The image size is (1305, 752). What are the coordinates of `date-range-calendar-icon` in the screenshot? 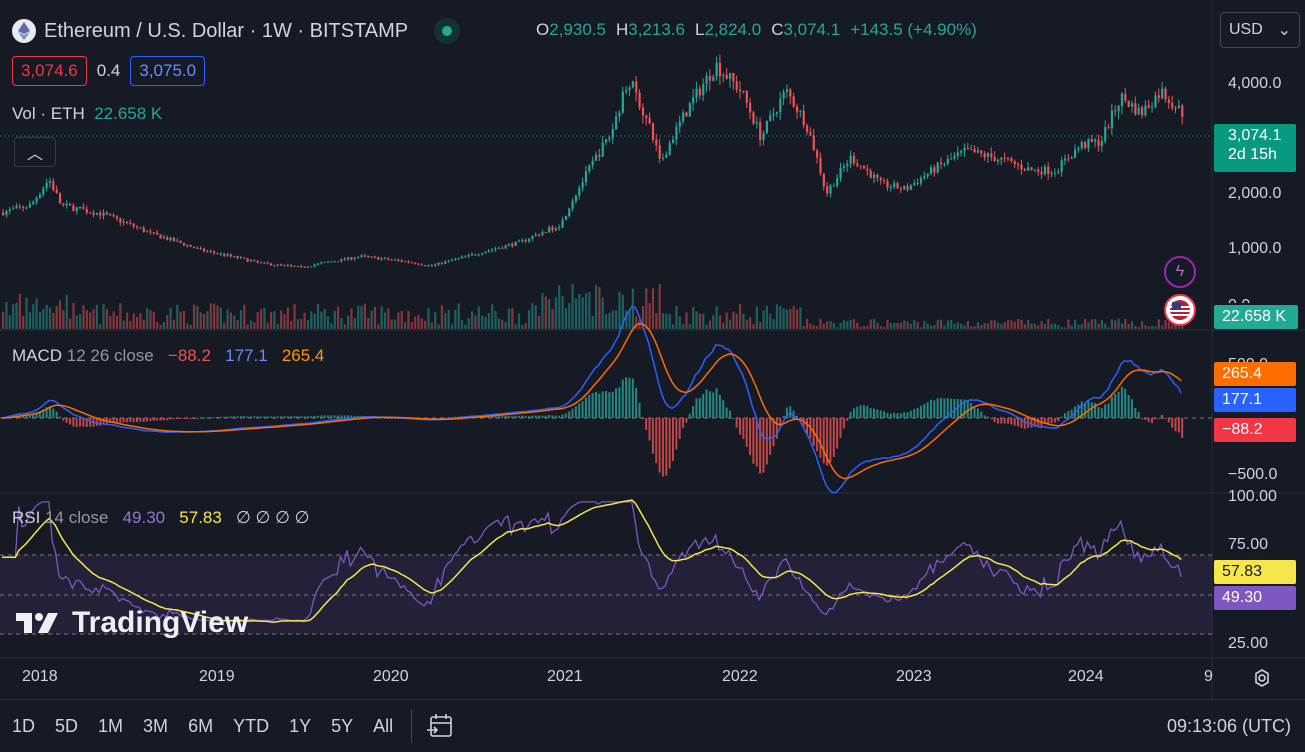 It's located at (440, 726).